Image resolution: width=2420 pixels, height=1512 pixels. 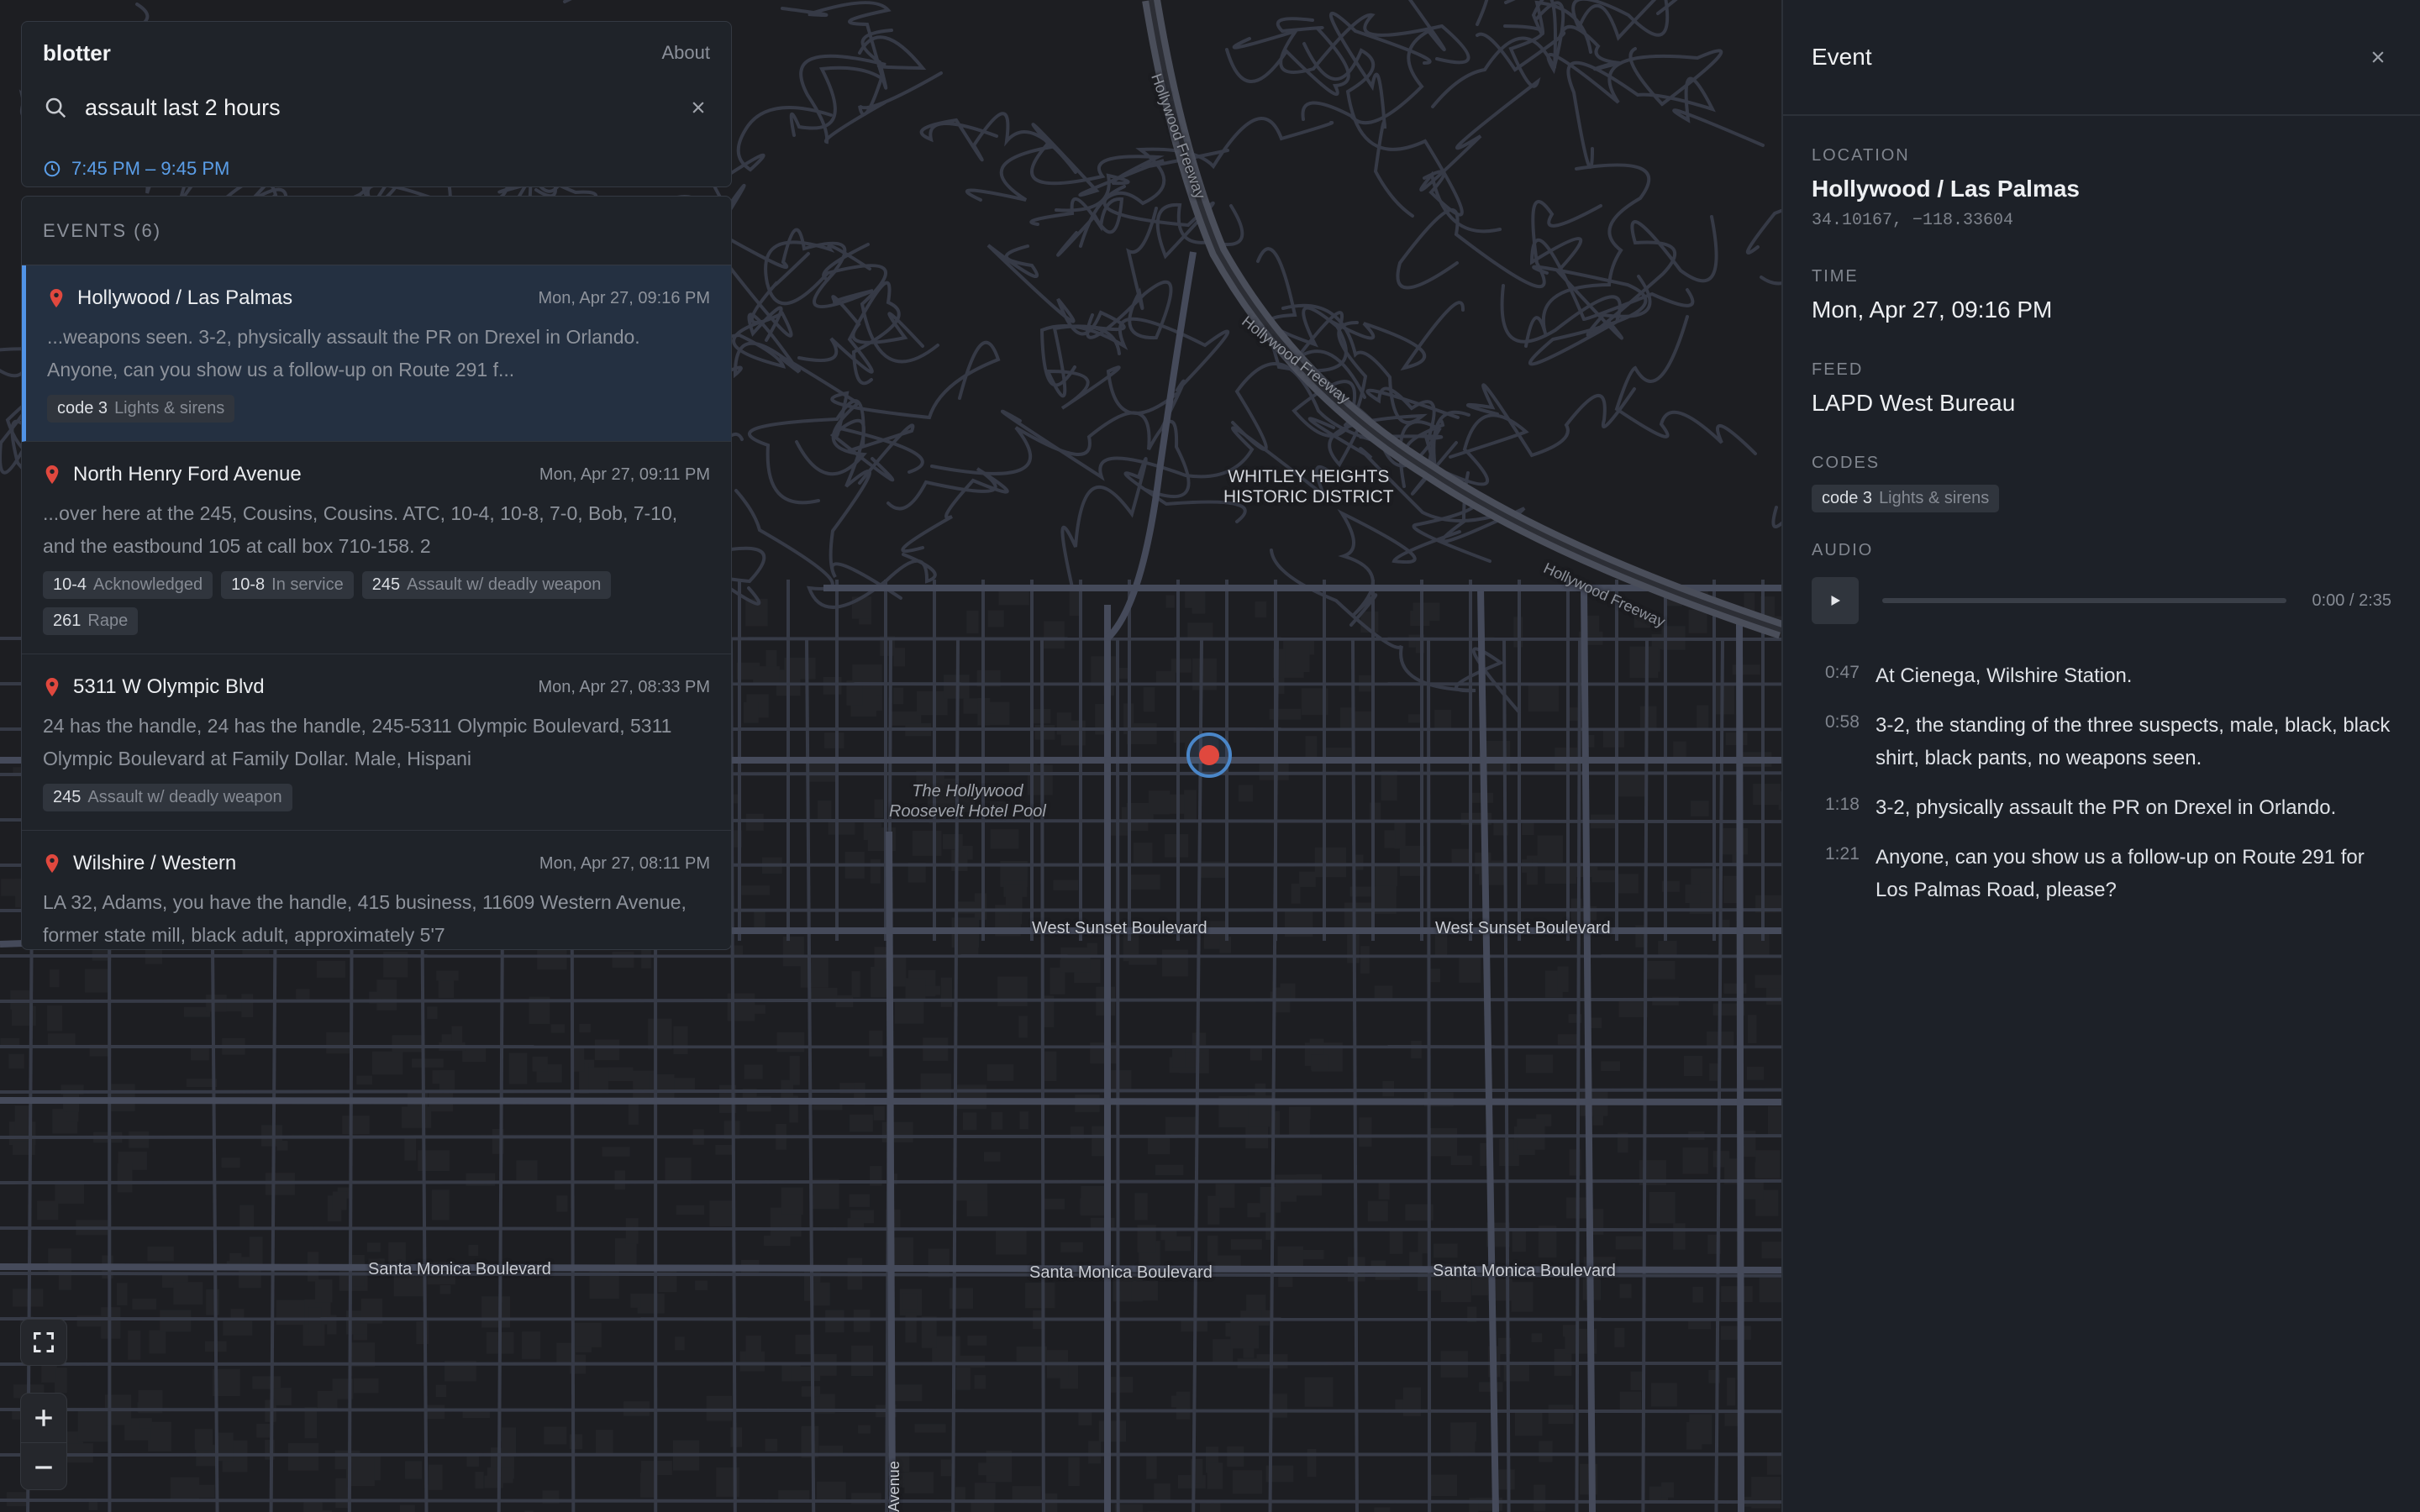 I want to click on map-hill-road, so click(x=1399, y=568).